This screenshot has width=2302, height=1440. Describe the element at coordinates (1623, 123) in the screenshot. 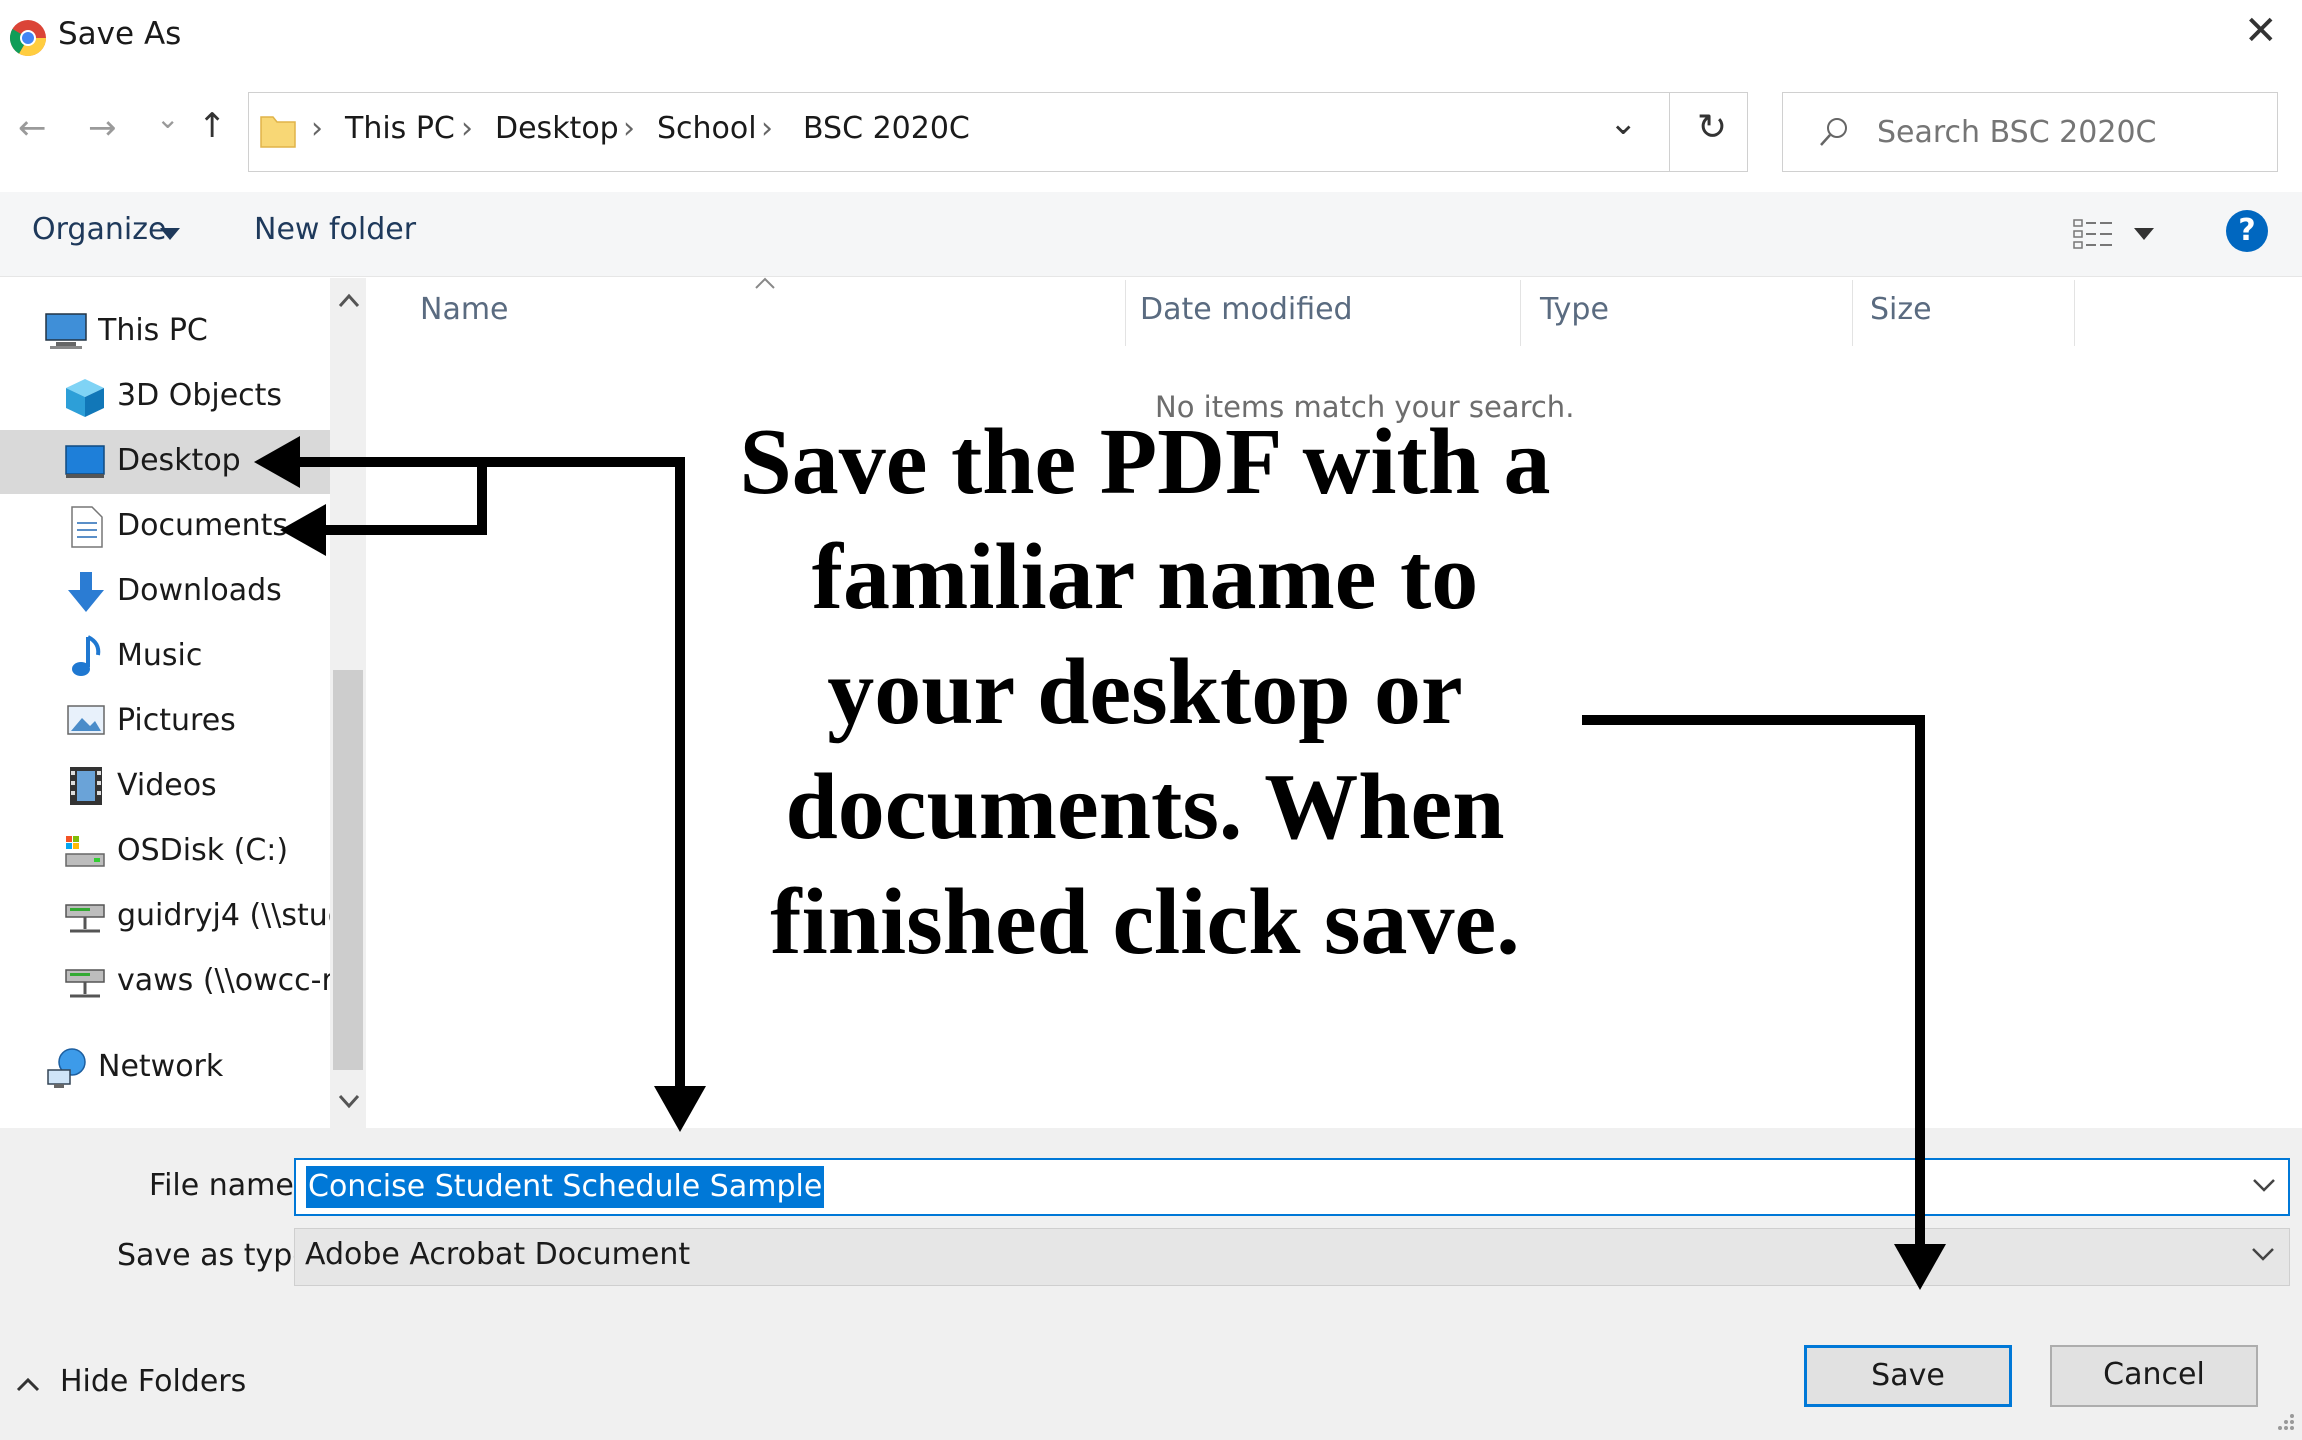

I see `address-dropdown-icon: ⌄` at that location.